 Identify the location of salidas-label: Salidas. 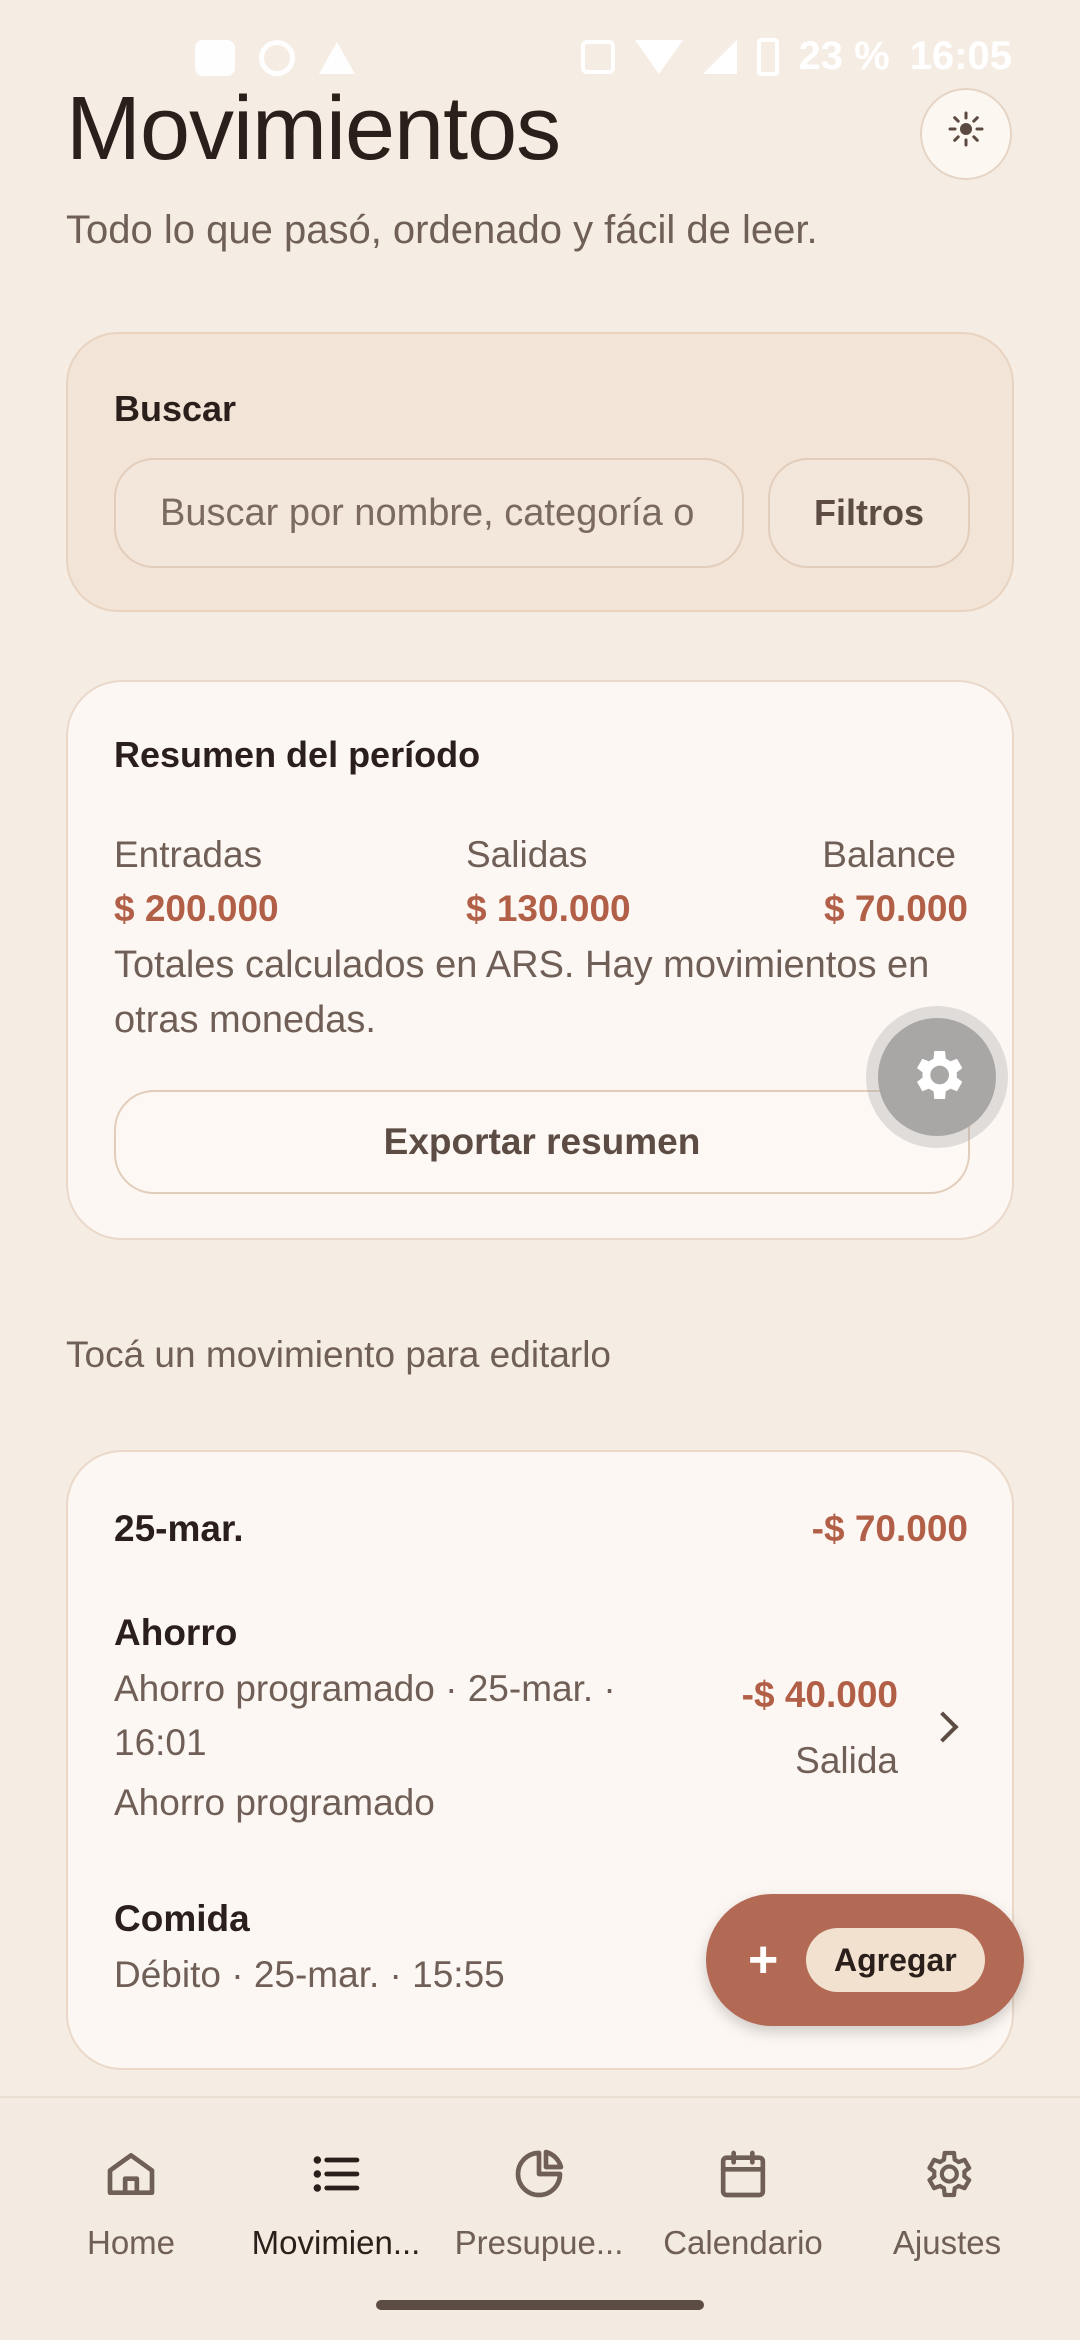
(527, 854).